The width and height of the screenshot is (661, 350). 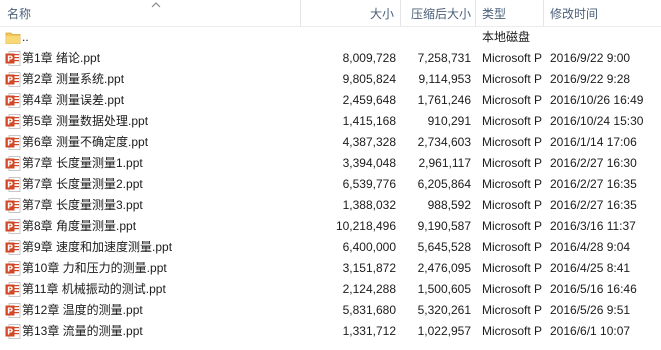 What do you see at coordinates (369, 79) in the screenshot?
I see `file-size: 9,805,824` at bounding box center [369, 79].